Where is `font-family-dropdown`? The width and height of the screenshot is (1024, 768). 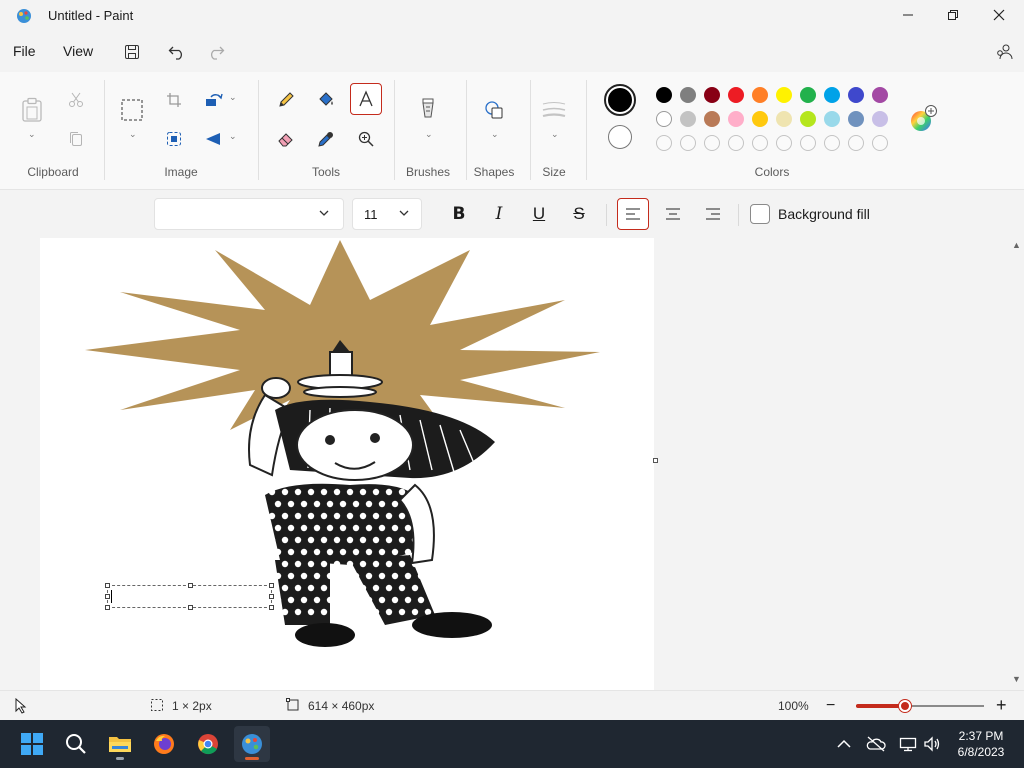 font-family-dropdown is located at coordinates (249, 214).